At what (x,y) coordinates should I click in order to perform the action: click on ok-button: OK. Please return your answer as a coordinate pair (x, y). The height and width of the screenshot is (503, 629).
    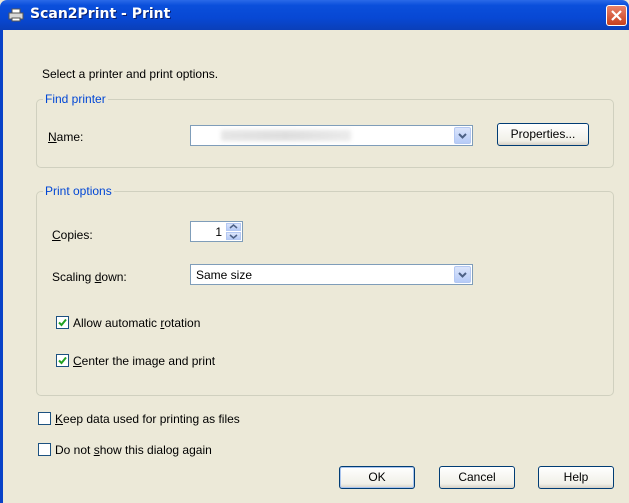
    Looking at the image, I should click on (377, 477).